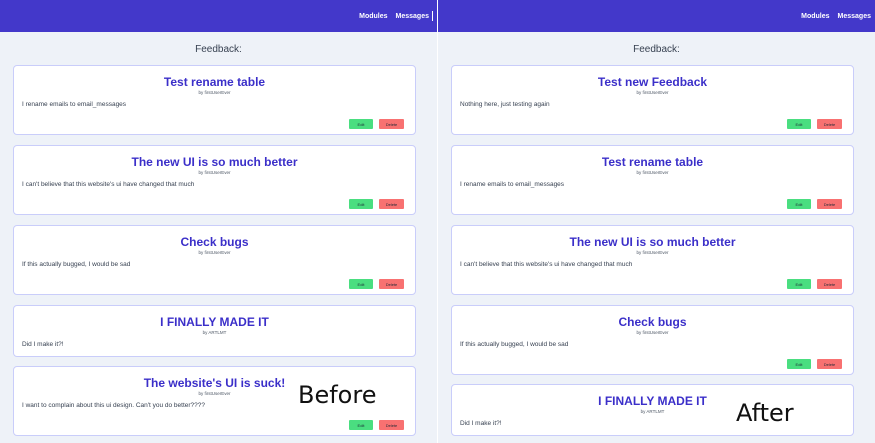 The height and width of the screenshot is (443, 875). I want to click on card-title: Test new Feedback, so click(652, 82).